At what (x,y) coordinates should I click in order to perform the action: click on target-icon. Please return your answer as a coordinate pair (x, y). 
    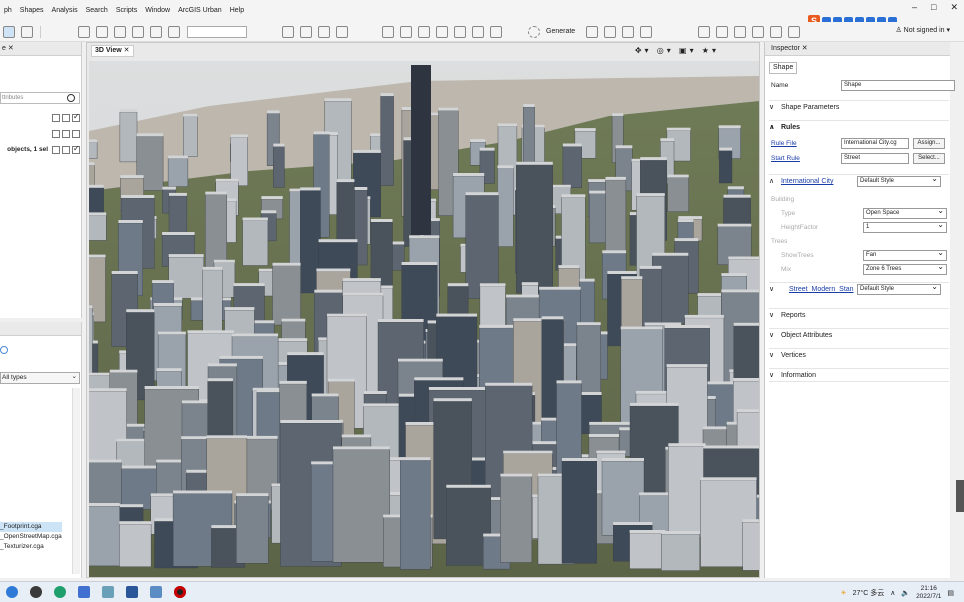
    Looking at the image, I should click on (758, 31).